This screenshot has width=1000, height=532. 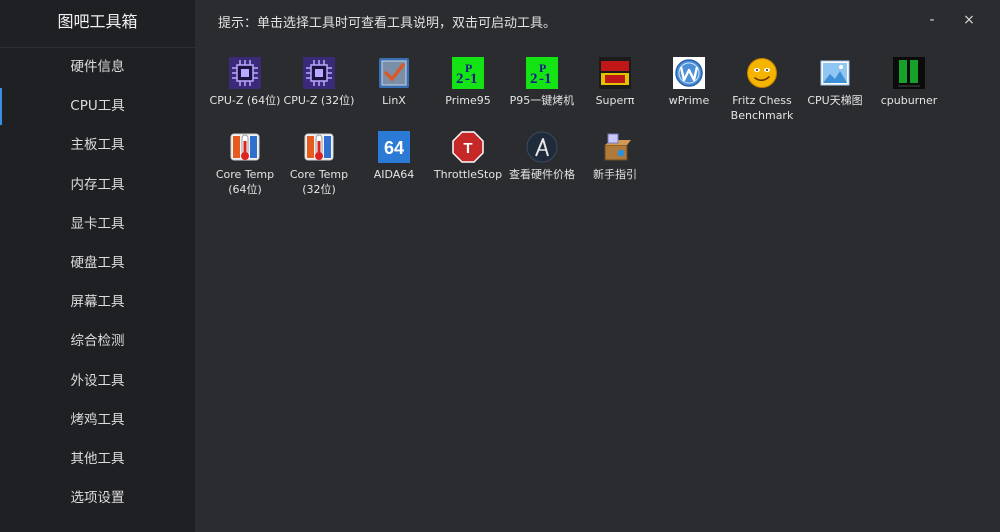 What do you see at coordinates (615, 174) in the screenshot?
I see `tool-label: 新手指引` at bounding box center [615, 174].